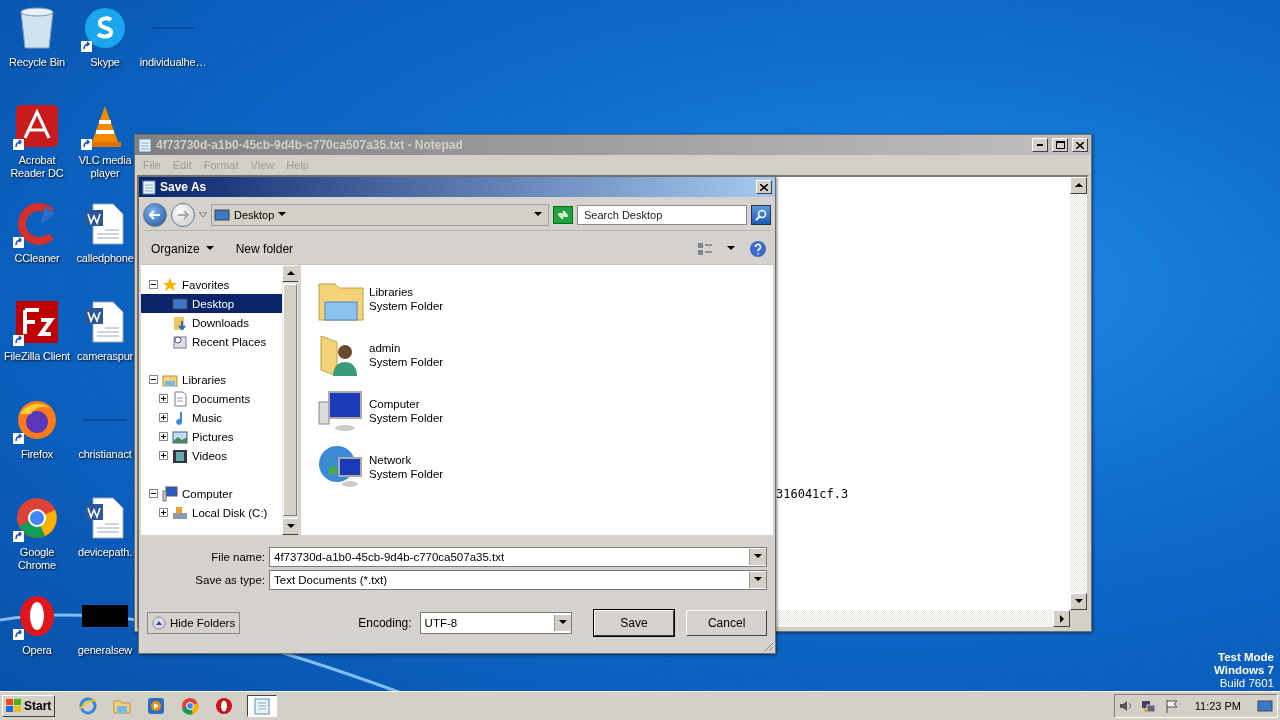 The image size is (1280, 720). What do you see at coordinates (1265, 706) in the screenshot?
I see `show-desktop-icon` at bounding box center [1265, 706].